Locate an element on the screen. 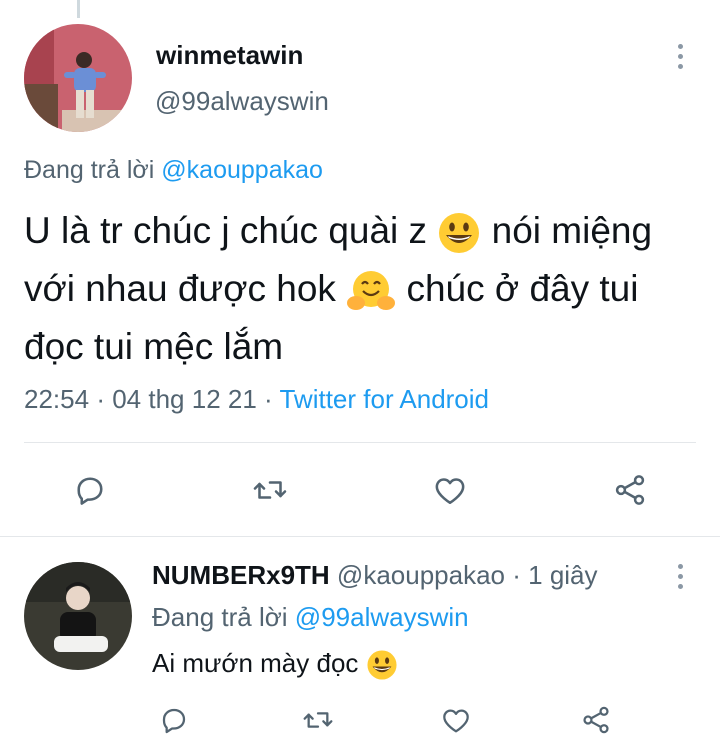  reply-text: Ai mướn mày đọc is located at coordinates (275, 664).